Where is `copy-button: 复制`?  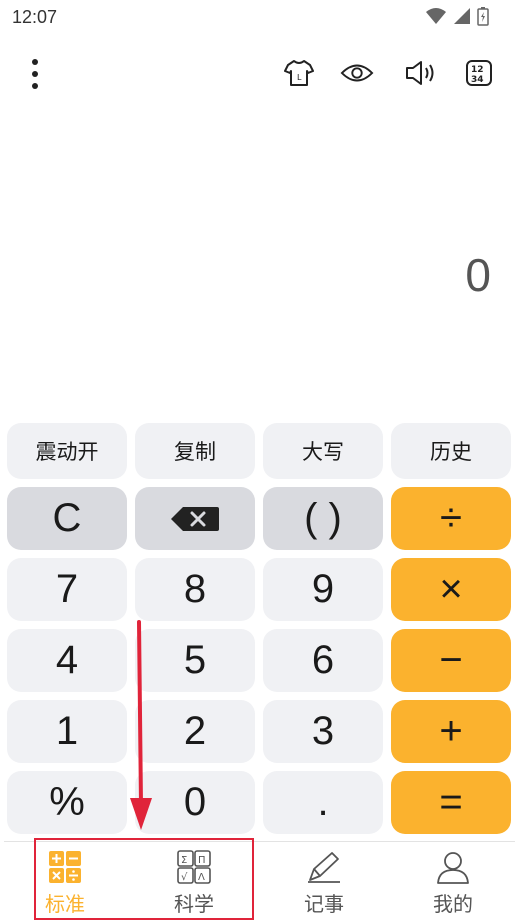
copy-button: 复制 is located at coordinates (195, 451).